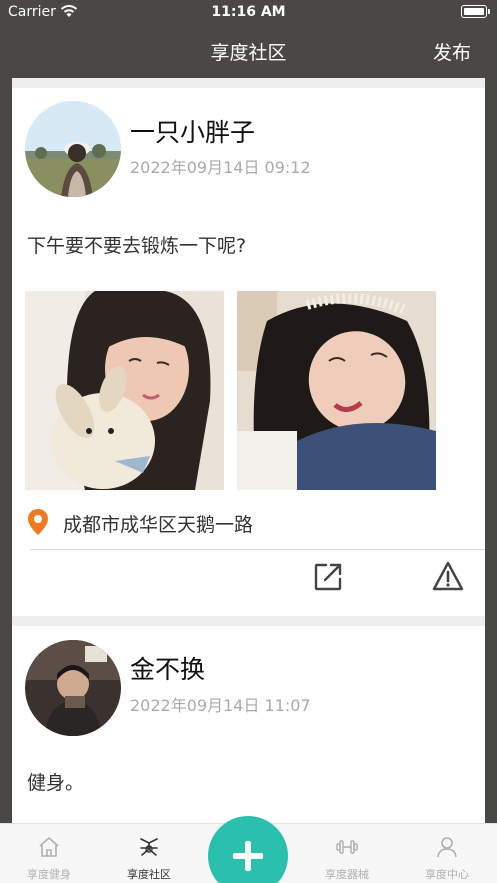  What do you see at coordinates (192, 131) in the screenshot?
I see `post-username: 一只小胖子` at bounding box center [192, 131].